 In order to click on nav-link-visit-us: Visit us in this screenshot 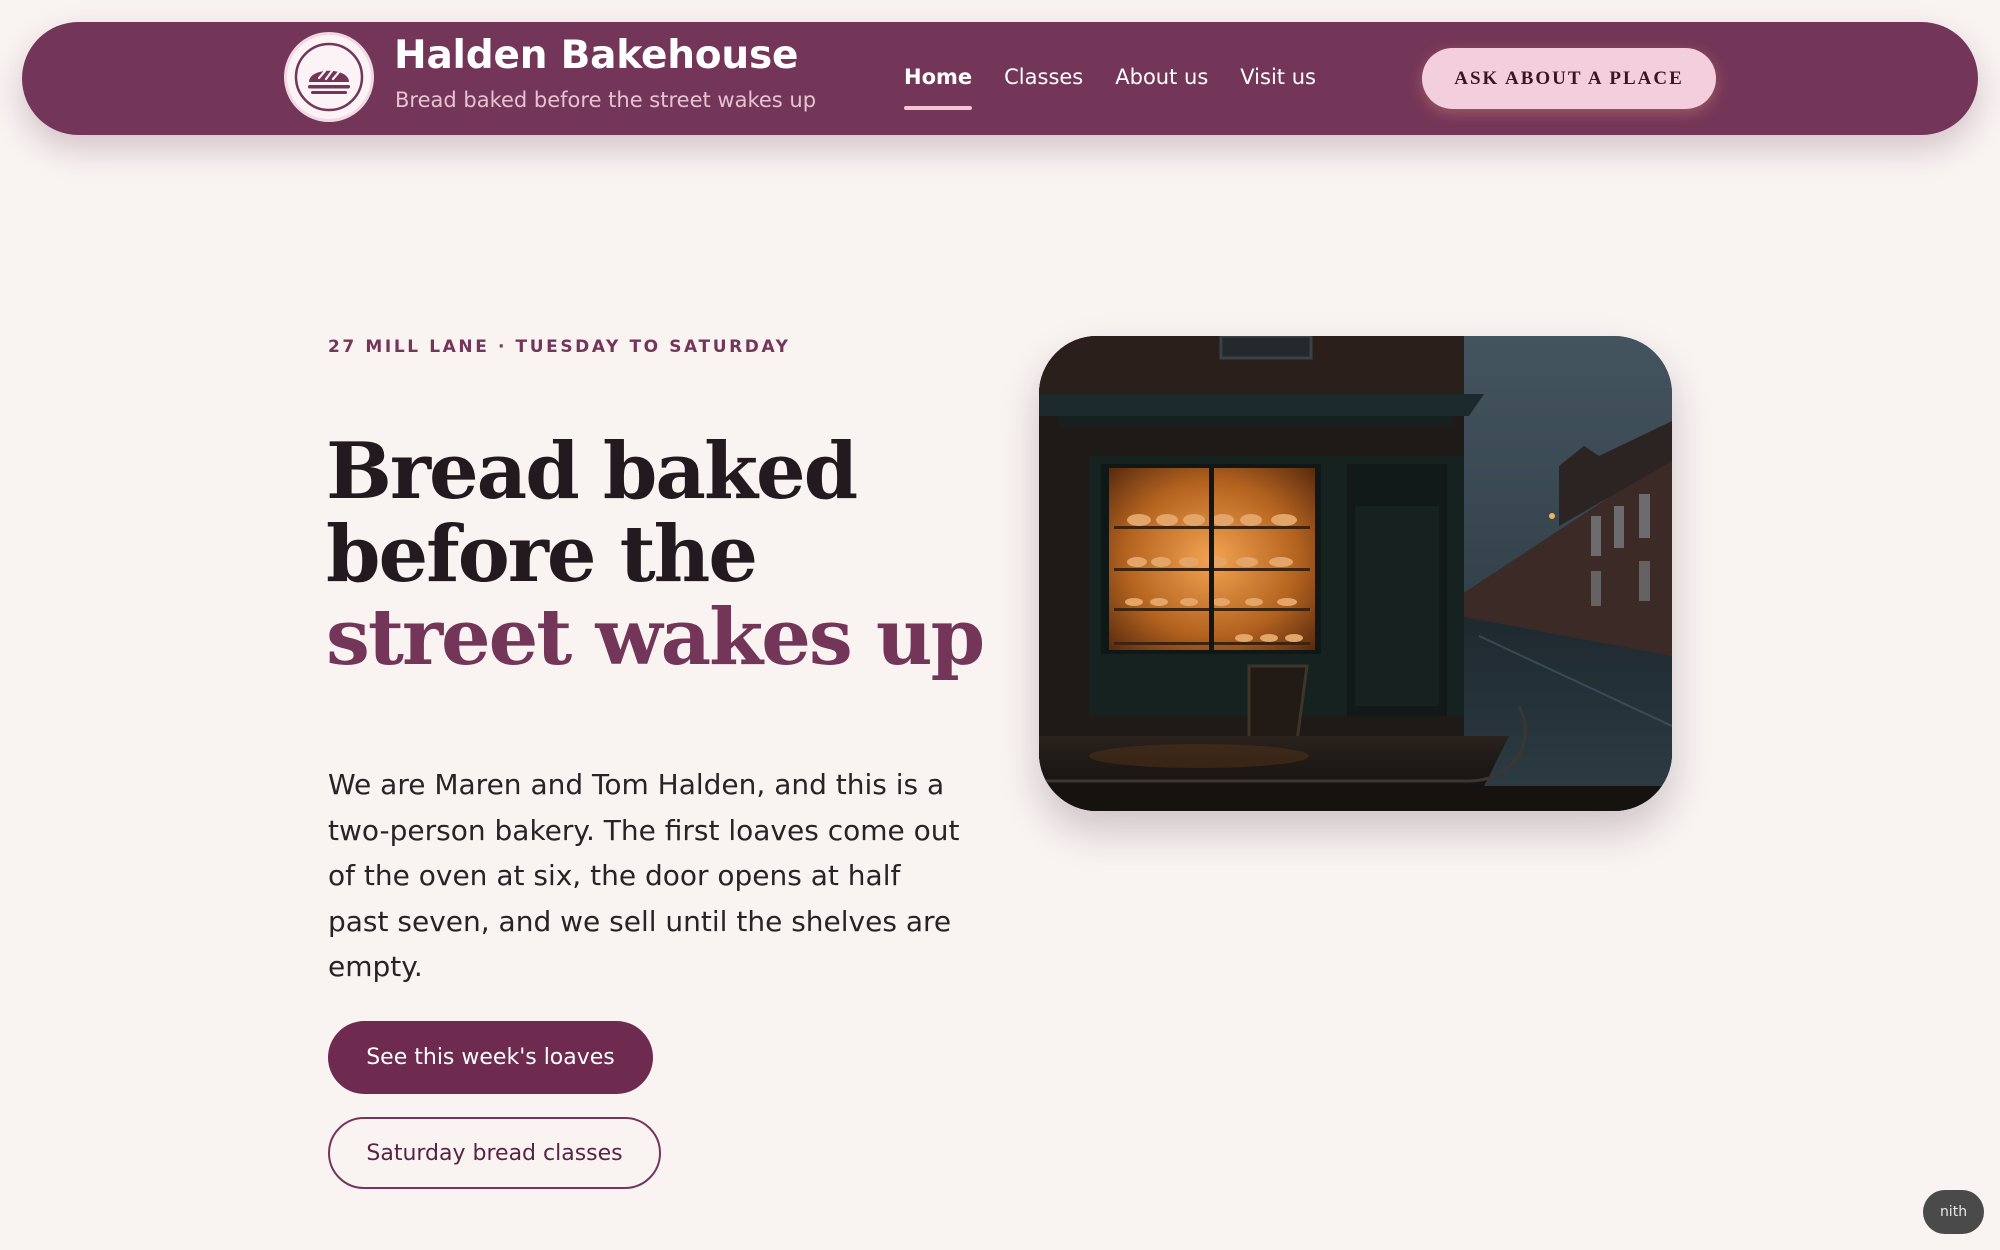, I will do `click(1278, 77)`.